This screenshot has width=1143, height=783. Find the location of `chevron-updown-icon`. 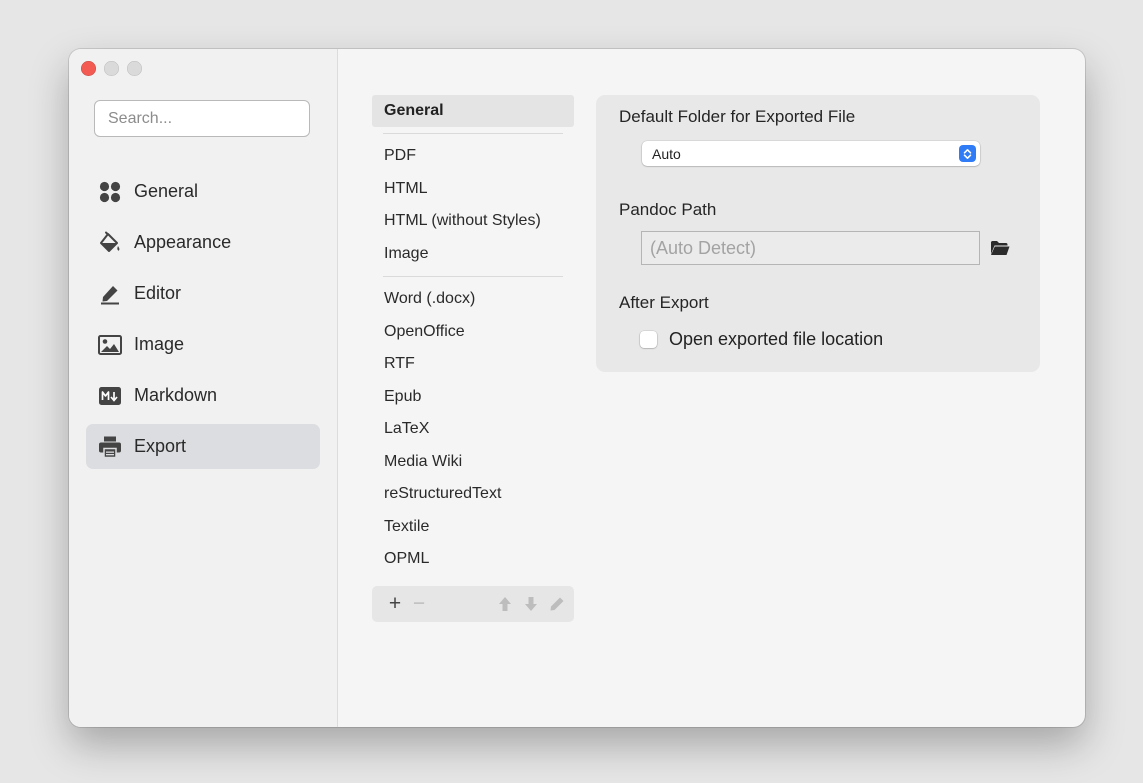

chevron-updown-icon is located at coordinates (967, 153).